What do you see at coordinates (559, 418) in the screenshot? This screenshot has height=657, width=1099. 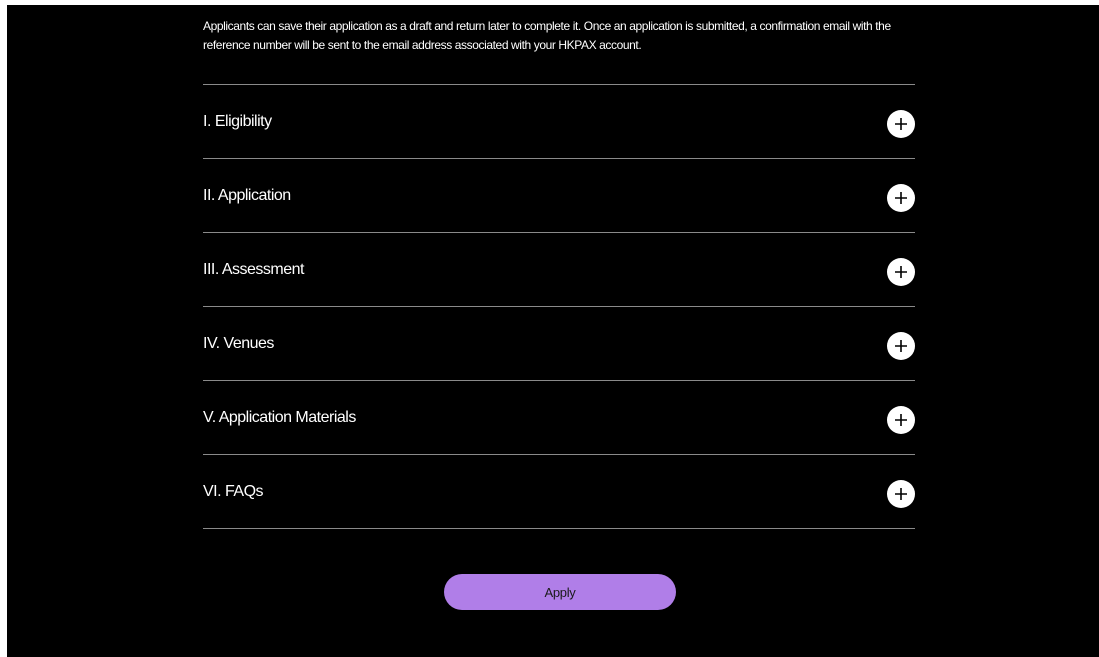 I see `accordion-item-application-materials: V. Application Materials` at bounding box center [559, 418].